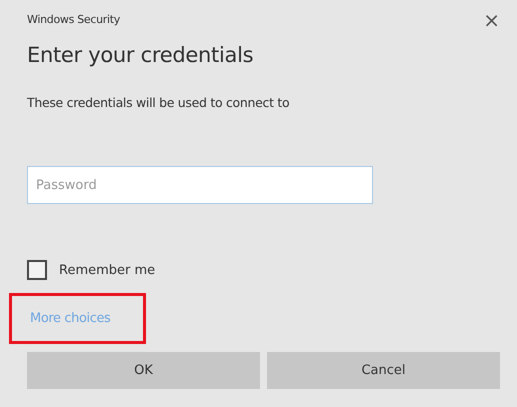 The width and height of the screenshot is (517, 407). I want to click on close-button: ×, so click(491, 20).